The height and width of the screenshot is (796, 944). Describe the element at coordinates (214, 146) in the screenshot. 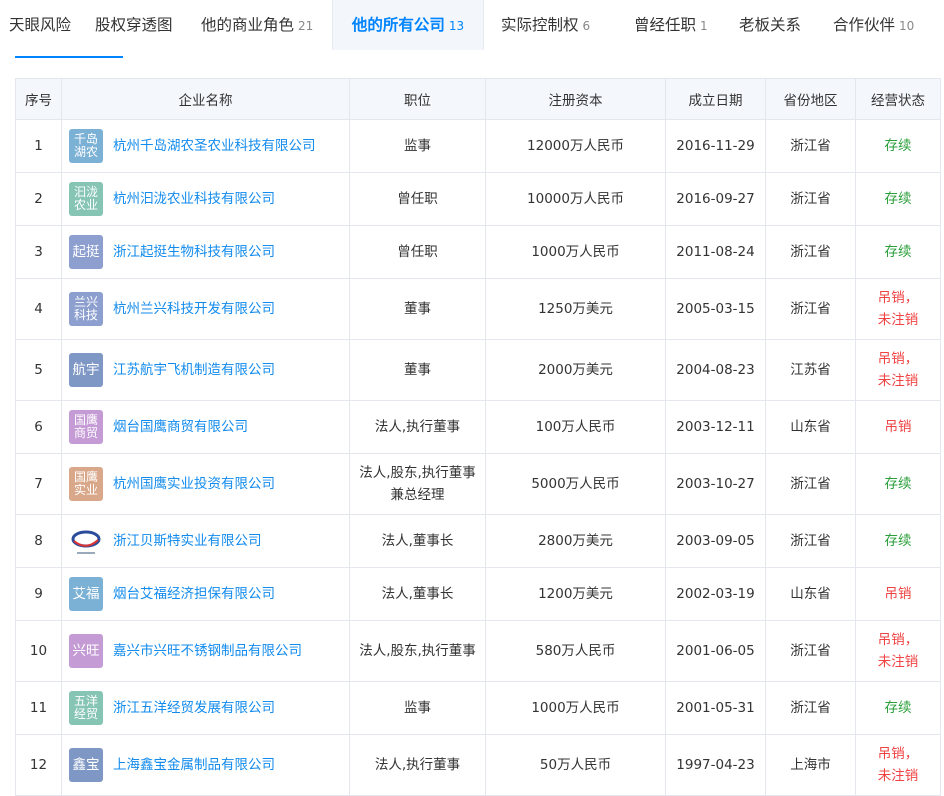

I see `company-name-link: 杭州千岛湖农圣农业科技有限公司` at that location.